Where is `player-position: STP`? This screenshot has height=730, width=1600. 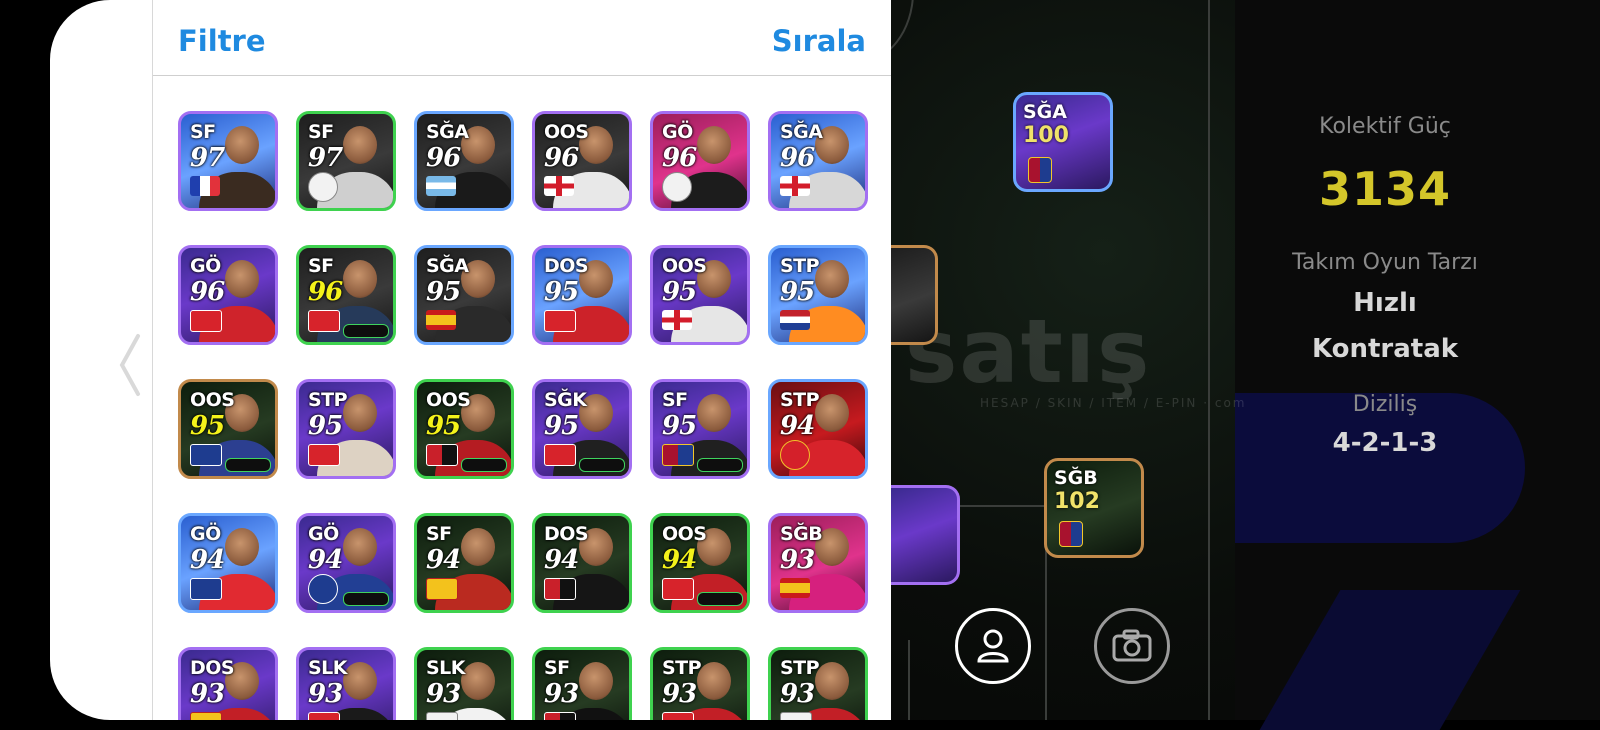
player-position: STP is located at coordinates (800, 400).